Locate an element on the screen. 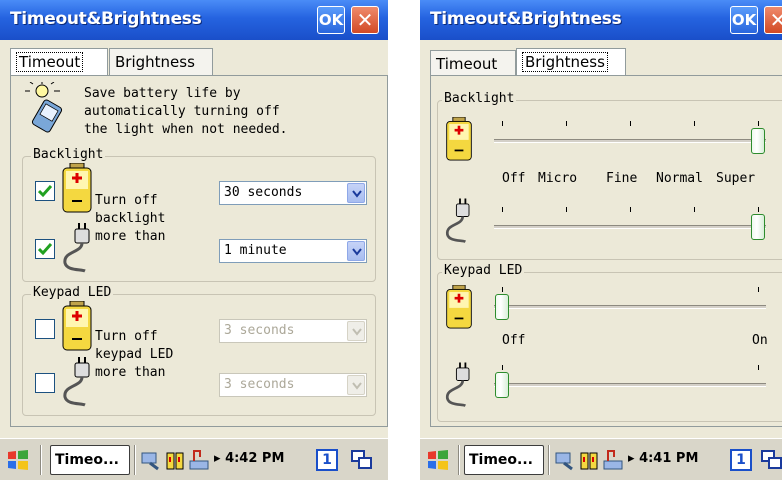  backlight-ac-slider is located at coordinates (630, 223).